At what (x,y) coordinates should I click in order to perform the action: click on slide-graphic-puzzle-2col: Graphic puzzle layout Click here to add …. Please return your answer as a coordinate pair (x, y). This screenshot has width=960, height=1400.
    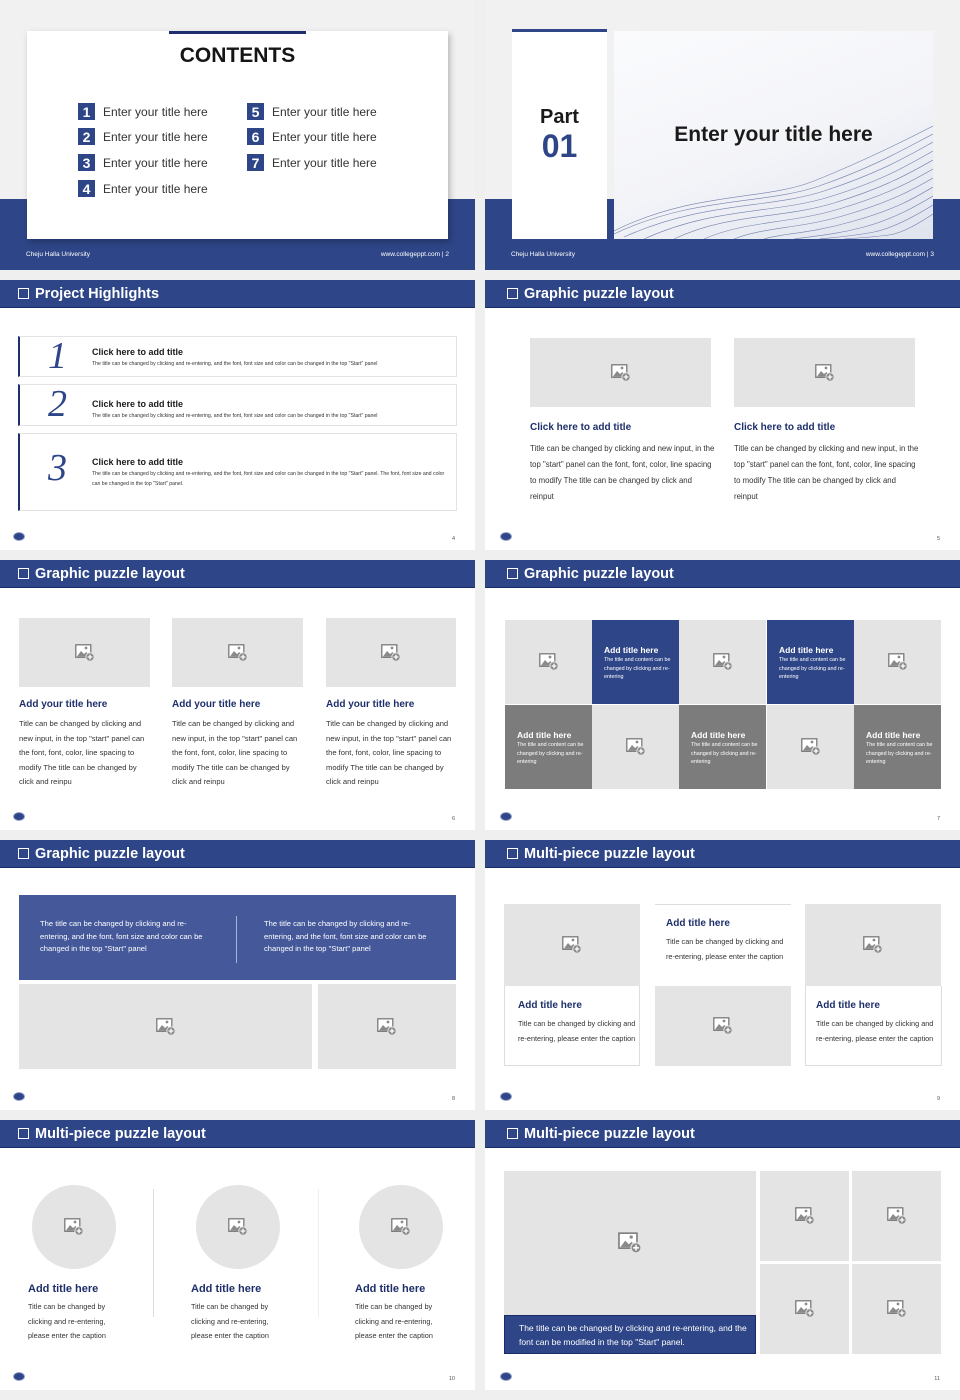
    Looking at the image, I should click on (722, 415).